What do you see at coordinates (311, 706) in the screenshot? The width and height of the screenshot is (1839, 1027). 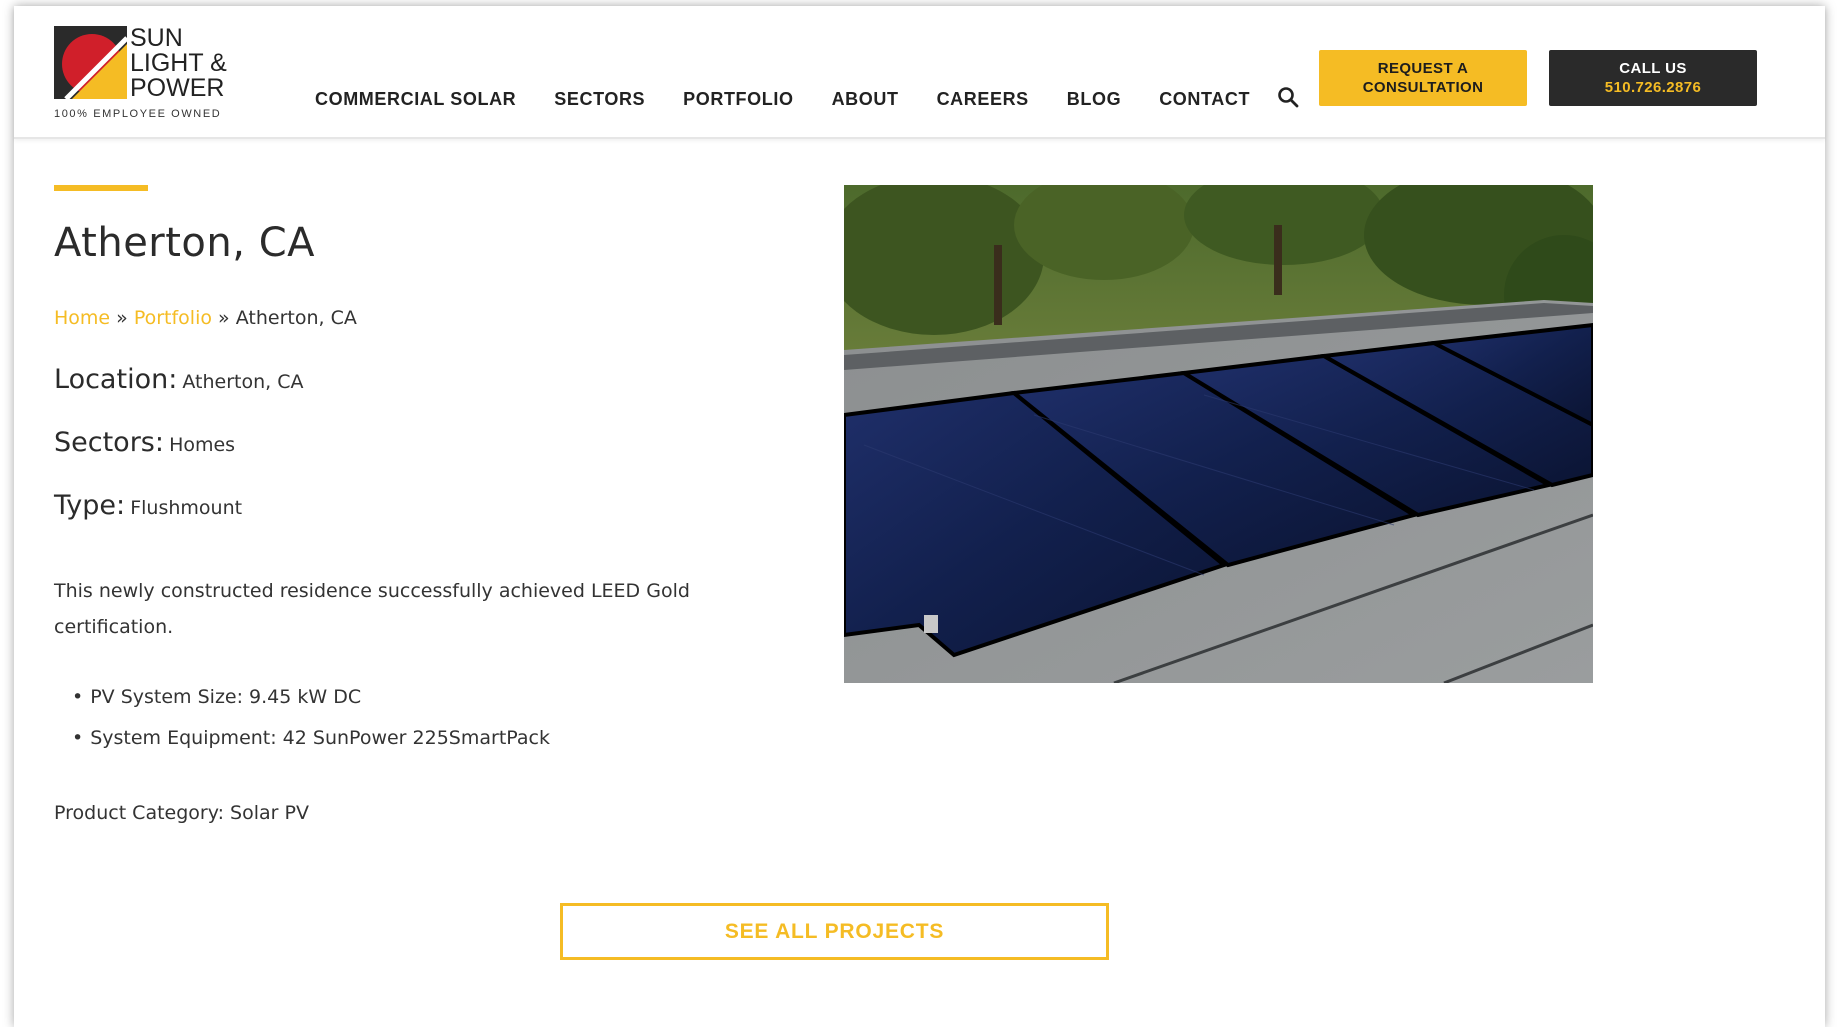 I see `list-item: PV System Size: 9.45 kW DC` at bounding box center [311, 706].